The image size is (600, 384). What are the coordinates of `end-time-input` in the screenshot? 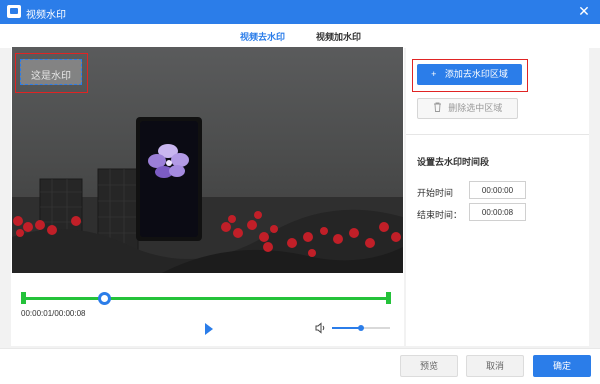 It's located at (497, 212).